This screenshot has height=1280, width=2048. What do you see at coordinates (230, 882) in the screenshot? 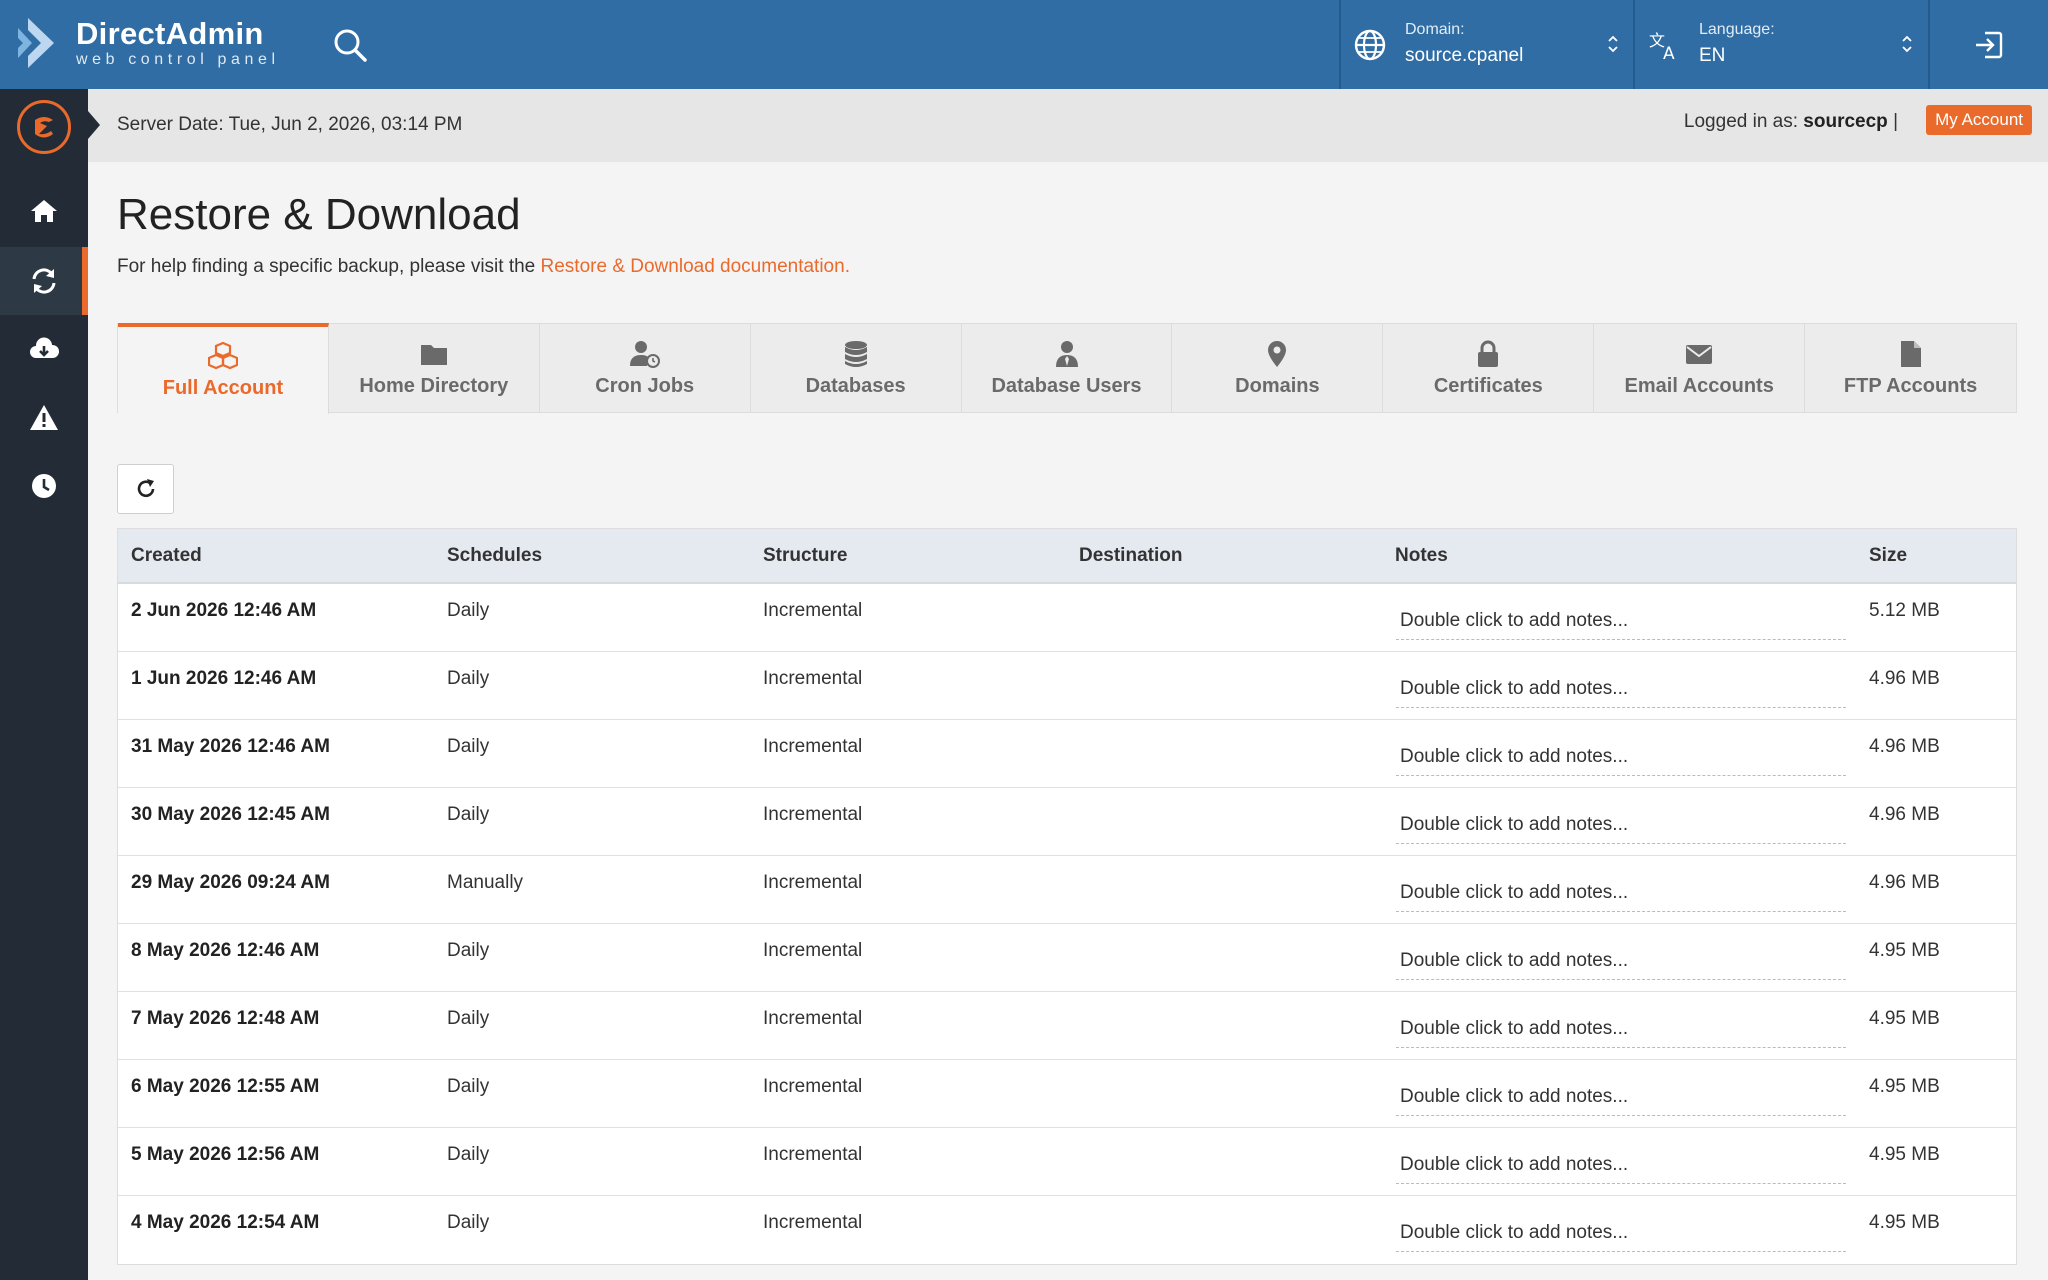
I see `cell-created: 29 May 2026 09:24 AM` at bounding box center [230, 882].